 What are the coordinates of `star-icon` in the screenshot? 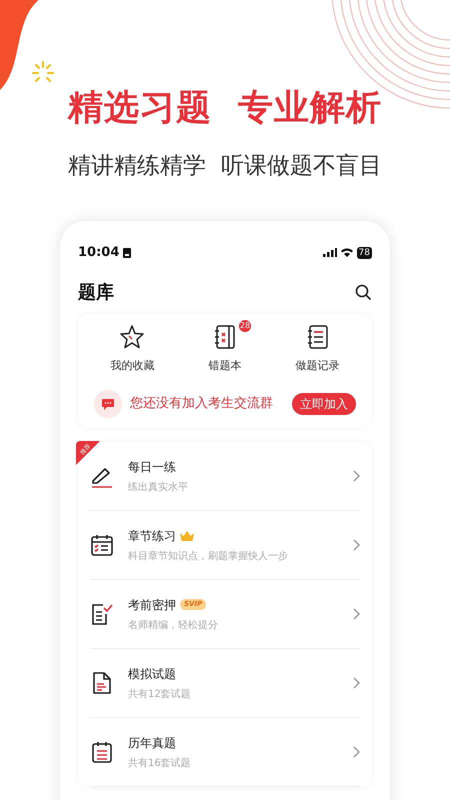 It's located at (132, 337).